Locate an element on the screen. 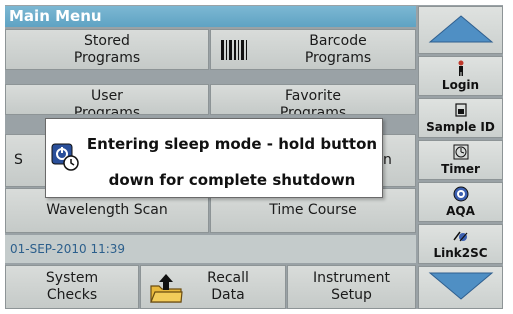  favorite-programs-label: Favorite Programs is located at coordinates (313, 101).